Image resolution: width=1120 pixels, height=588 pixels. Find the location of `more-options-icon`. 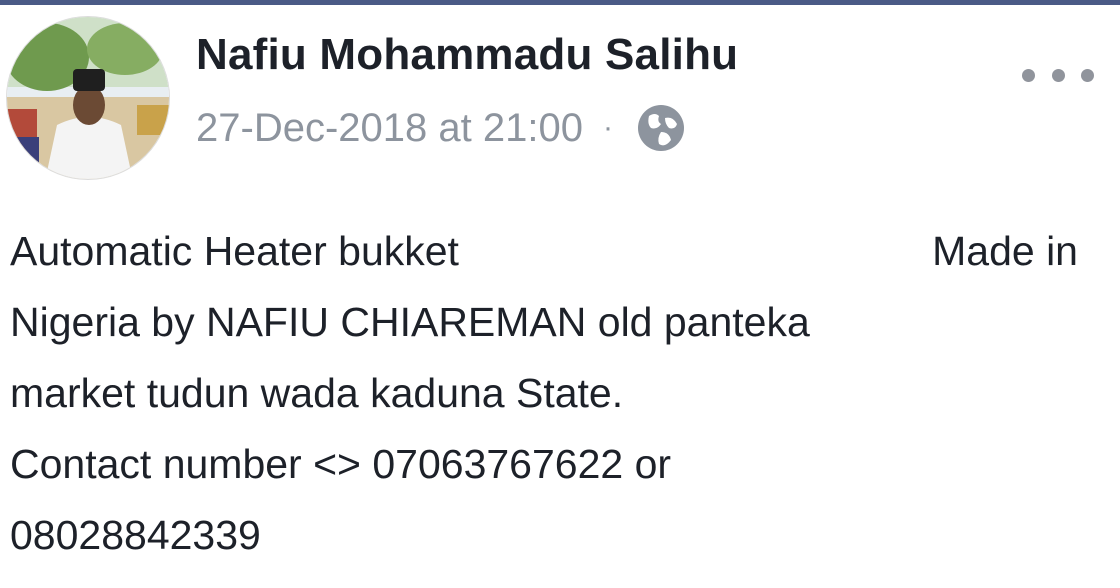

more-options-icon is located at coordinates (1058, 75).